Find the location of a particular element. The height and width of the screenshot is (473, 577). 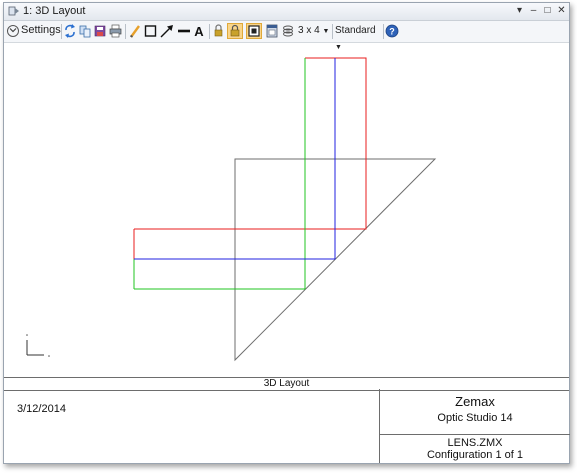

fit-button is located at coordinates (254, 31).